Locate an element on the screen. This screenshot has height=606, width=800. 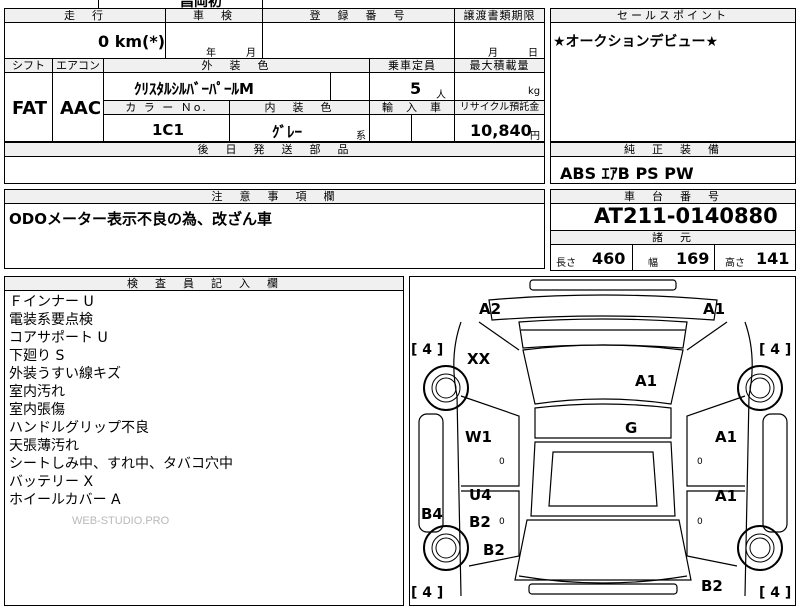
inspector-note: 外装うすい線キズ is located at coordinates (65, 374).